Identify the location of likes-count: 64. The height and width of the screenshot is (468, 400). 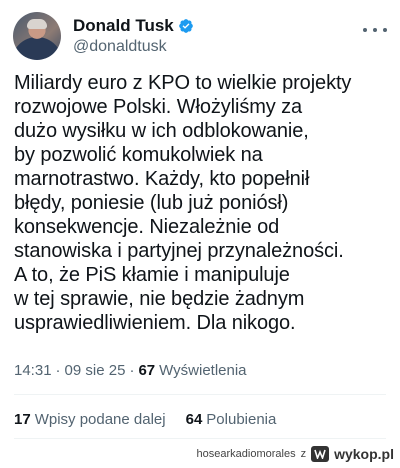
(194, 419).